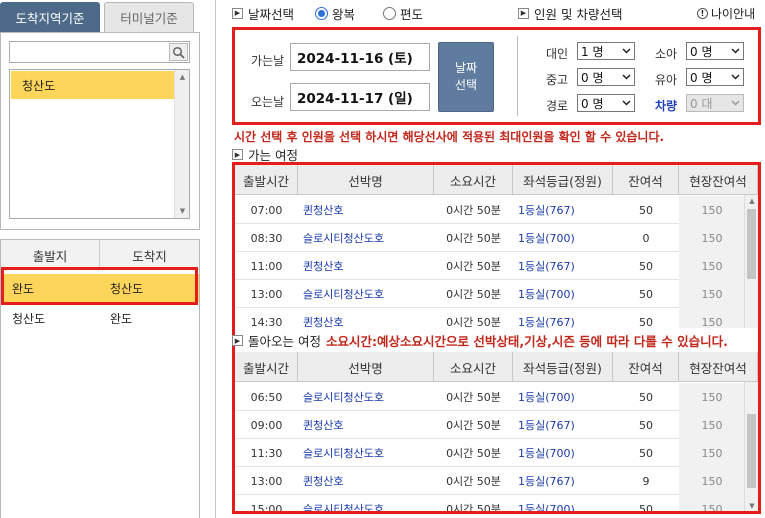 This screenshot has width=765, height=518. I want to click on search-mode-tabs: 도착지역기준 터미널기준, so click(100, 16).